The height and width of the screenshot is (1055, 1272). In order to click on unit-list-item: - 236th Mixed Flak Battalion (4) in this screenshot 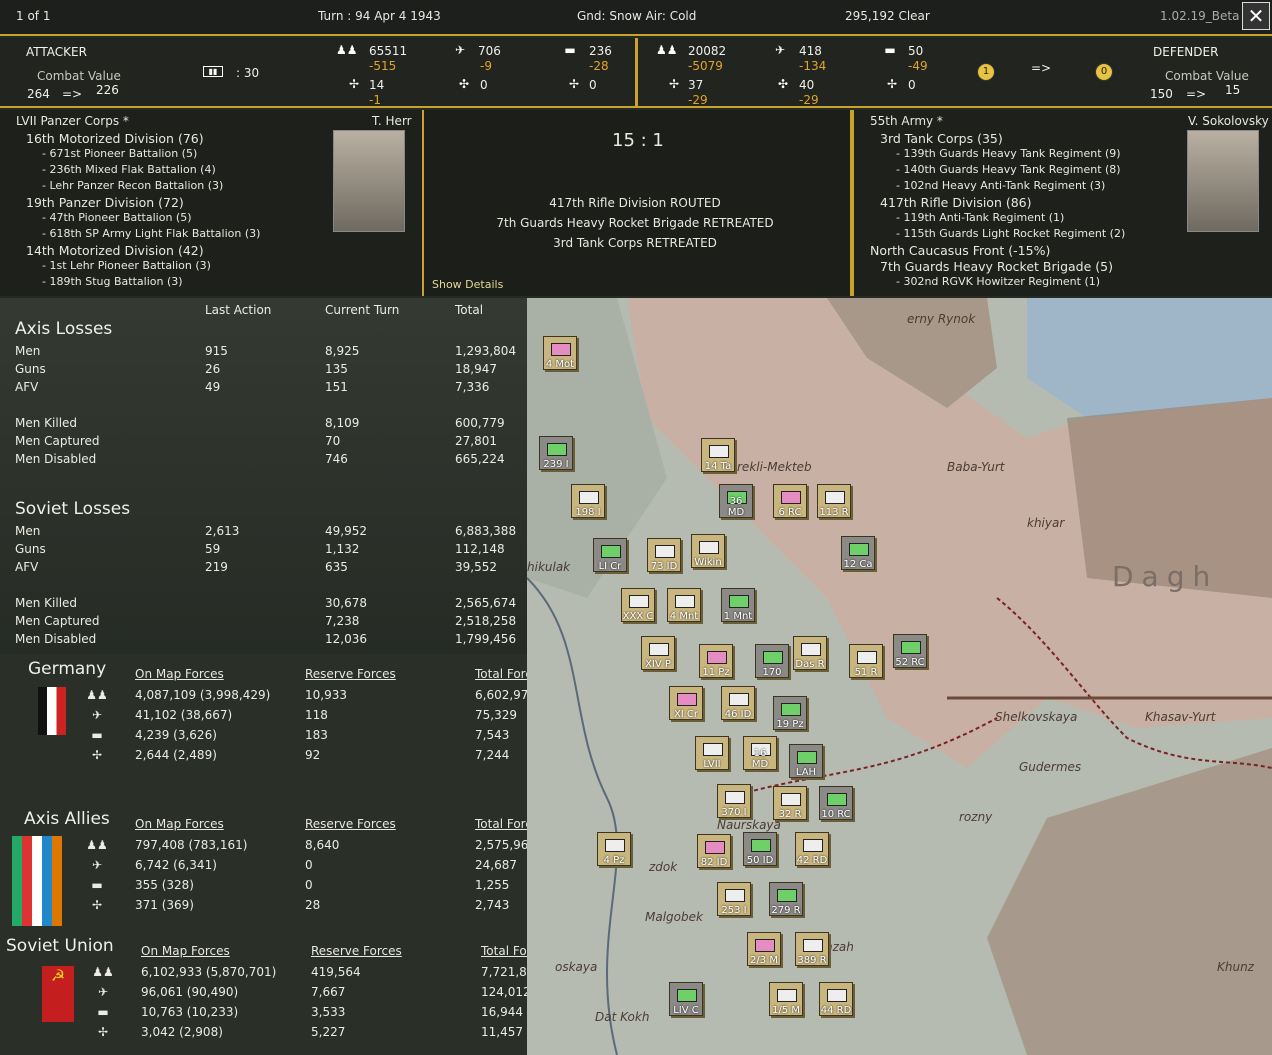, I will do `click(129, 169)`.